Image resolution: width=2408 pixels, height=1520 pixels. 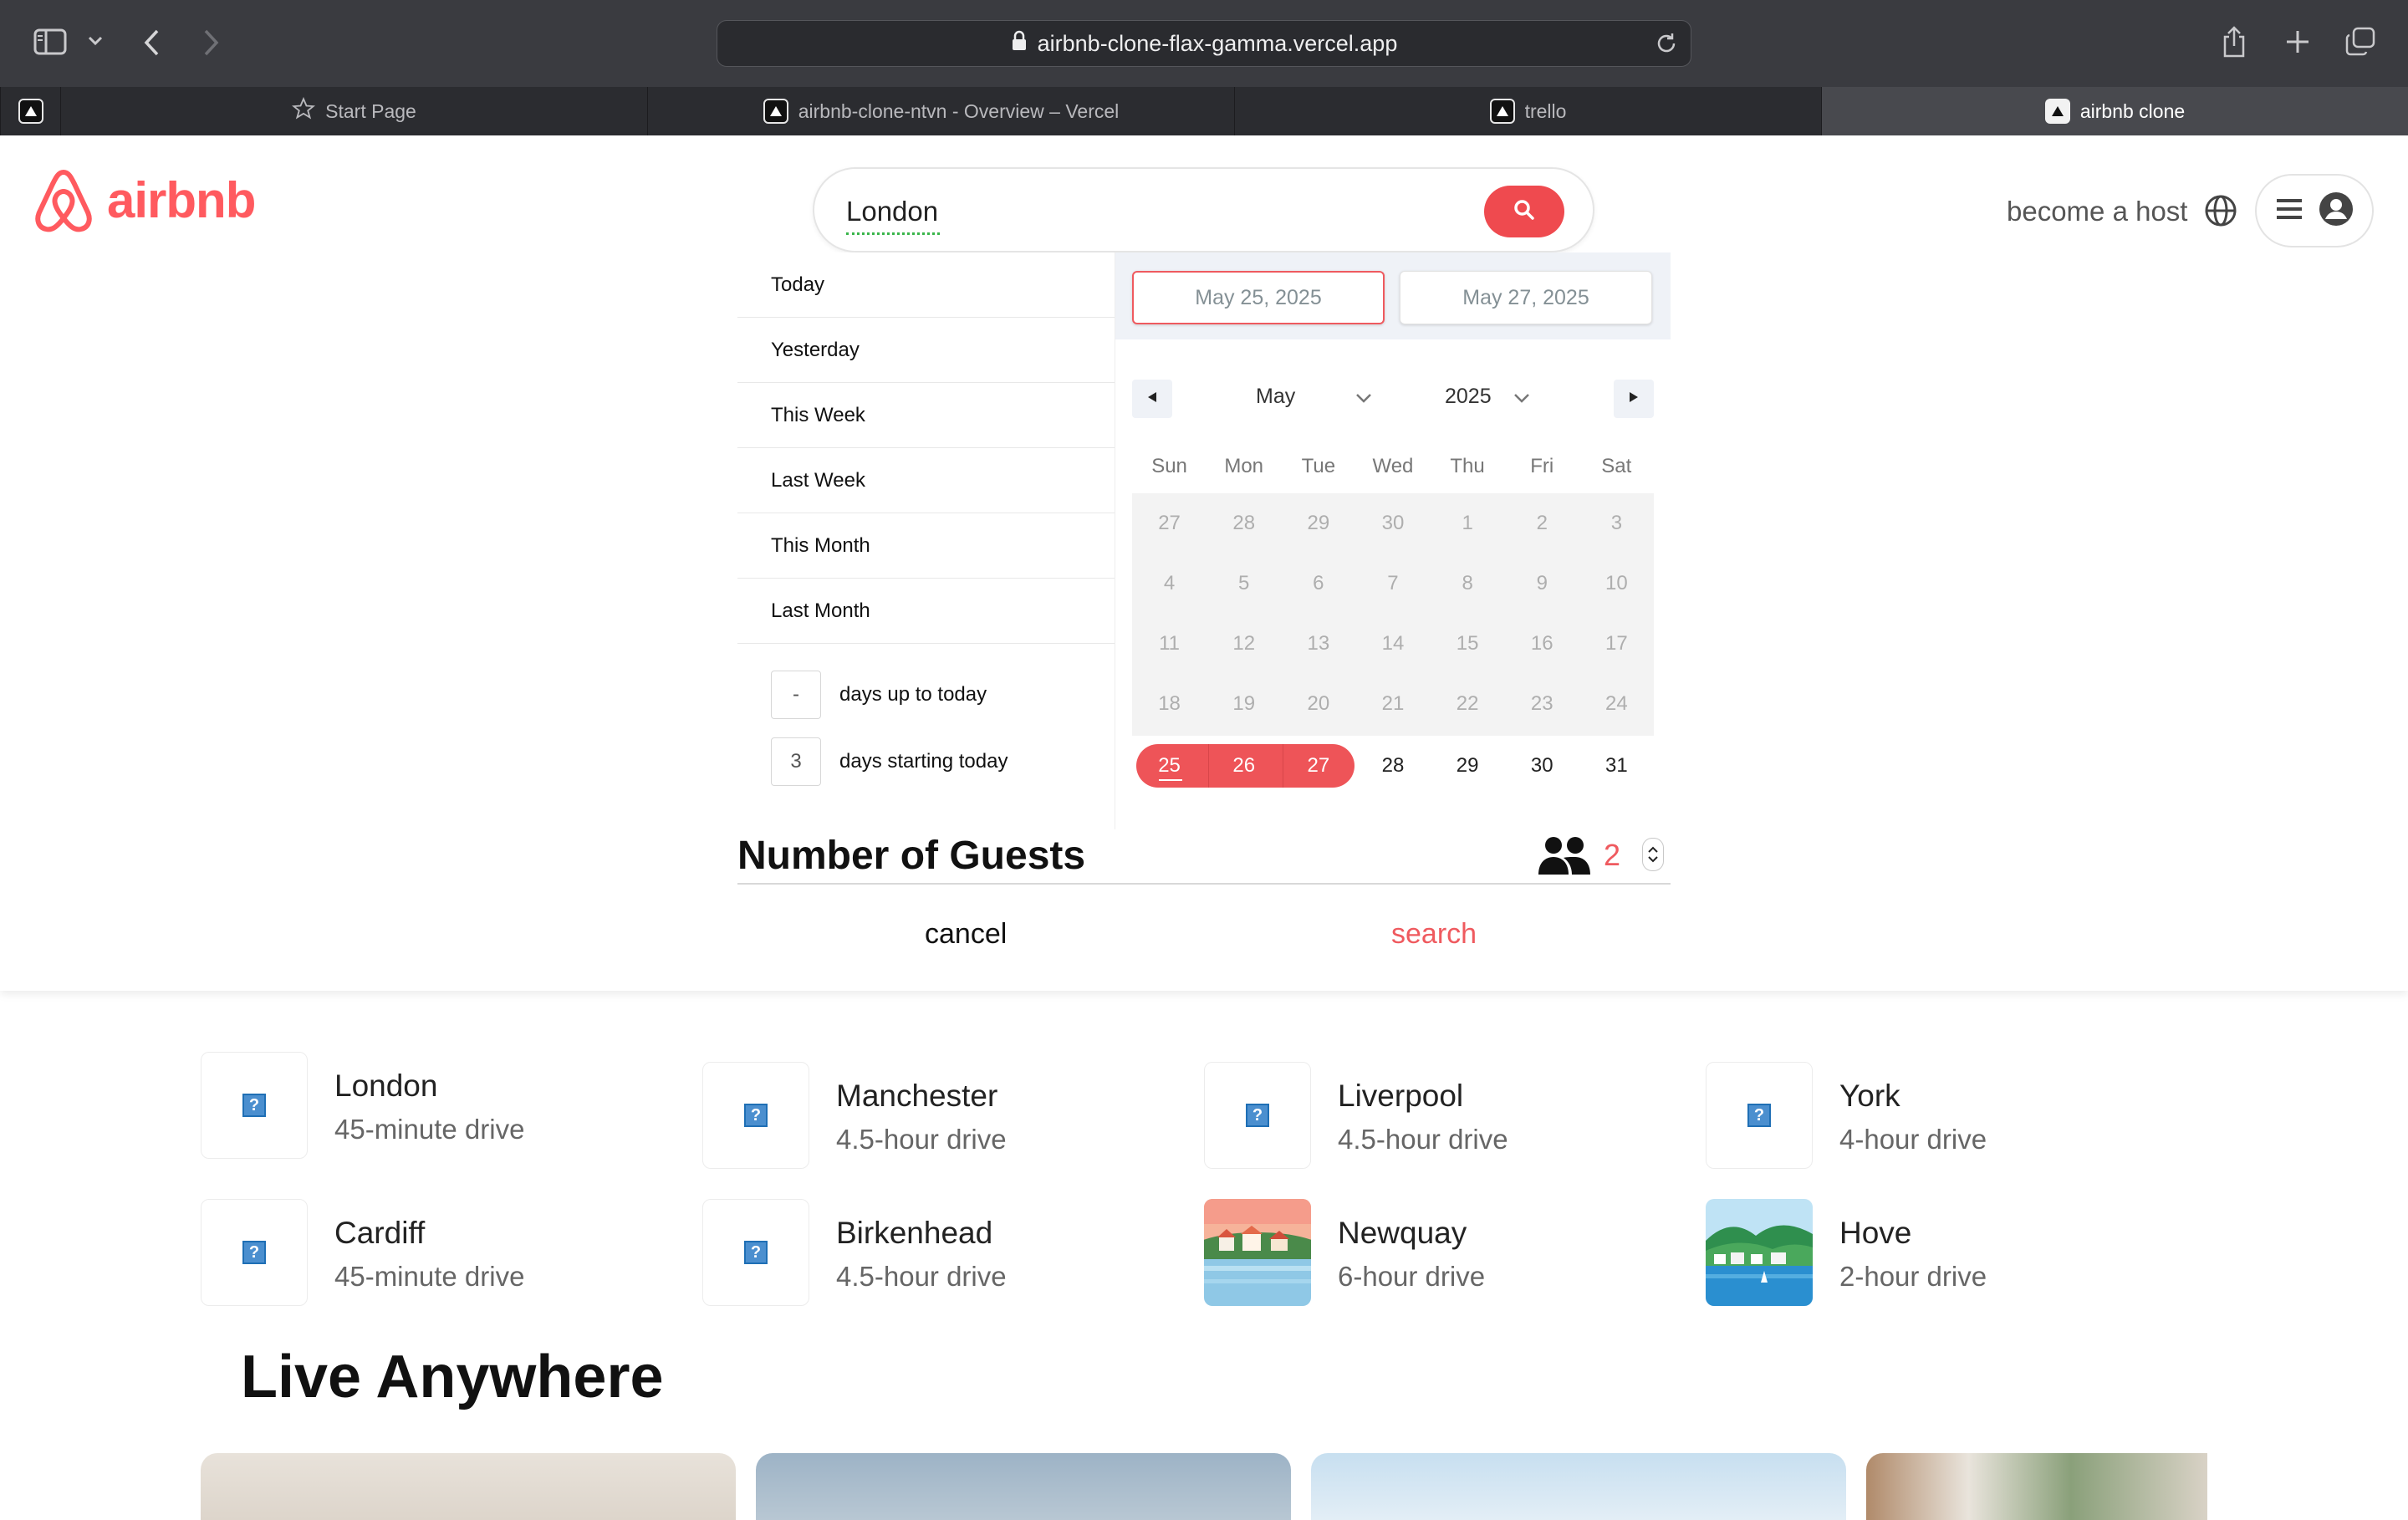 I want to click on search-icon, so click(x=1524, y=212).